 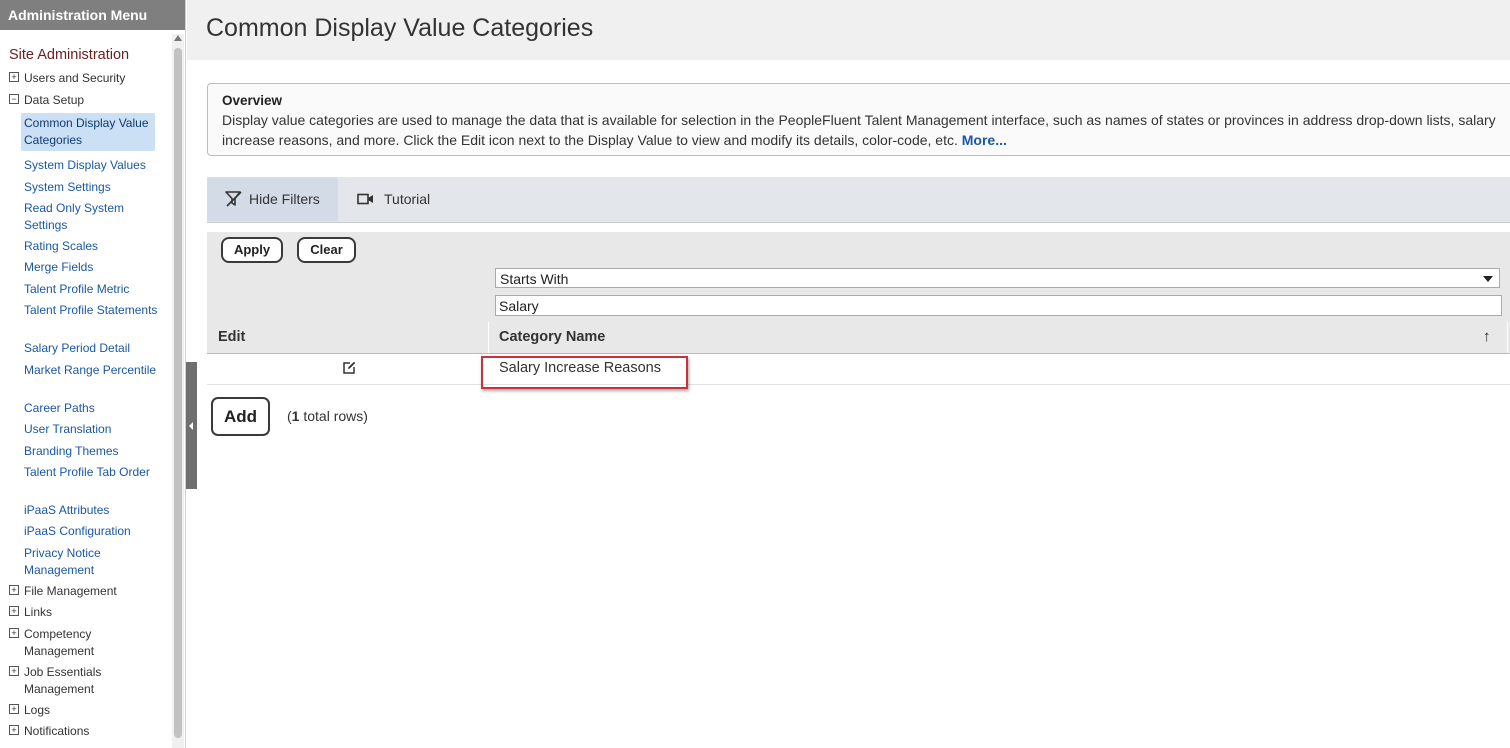 What do you see at coordinates (552, 337) in the screenshot?
I see `column-header-category-name: Category Name` at bounding box center [552, 337].